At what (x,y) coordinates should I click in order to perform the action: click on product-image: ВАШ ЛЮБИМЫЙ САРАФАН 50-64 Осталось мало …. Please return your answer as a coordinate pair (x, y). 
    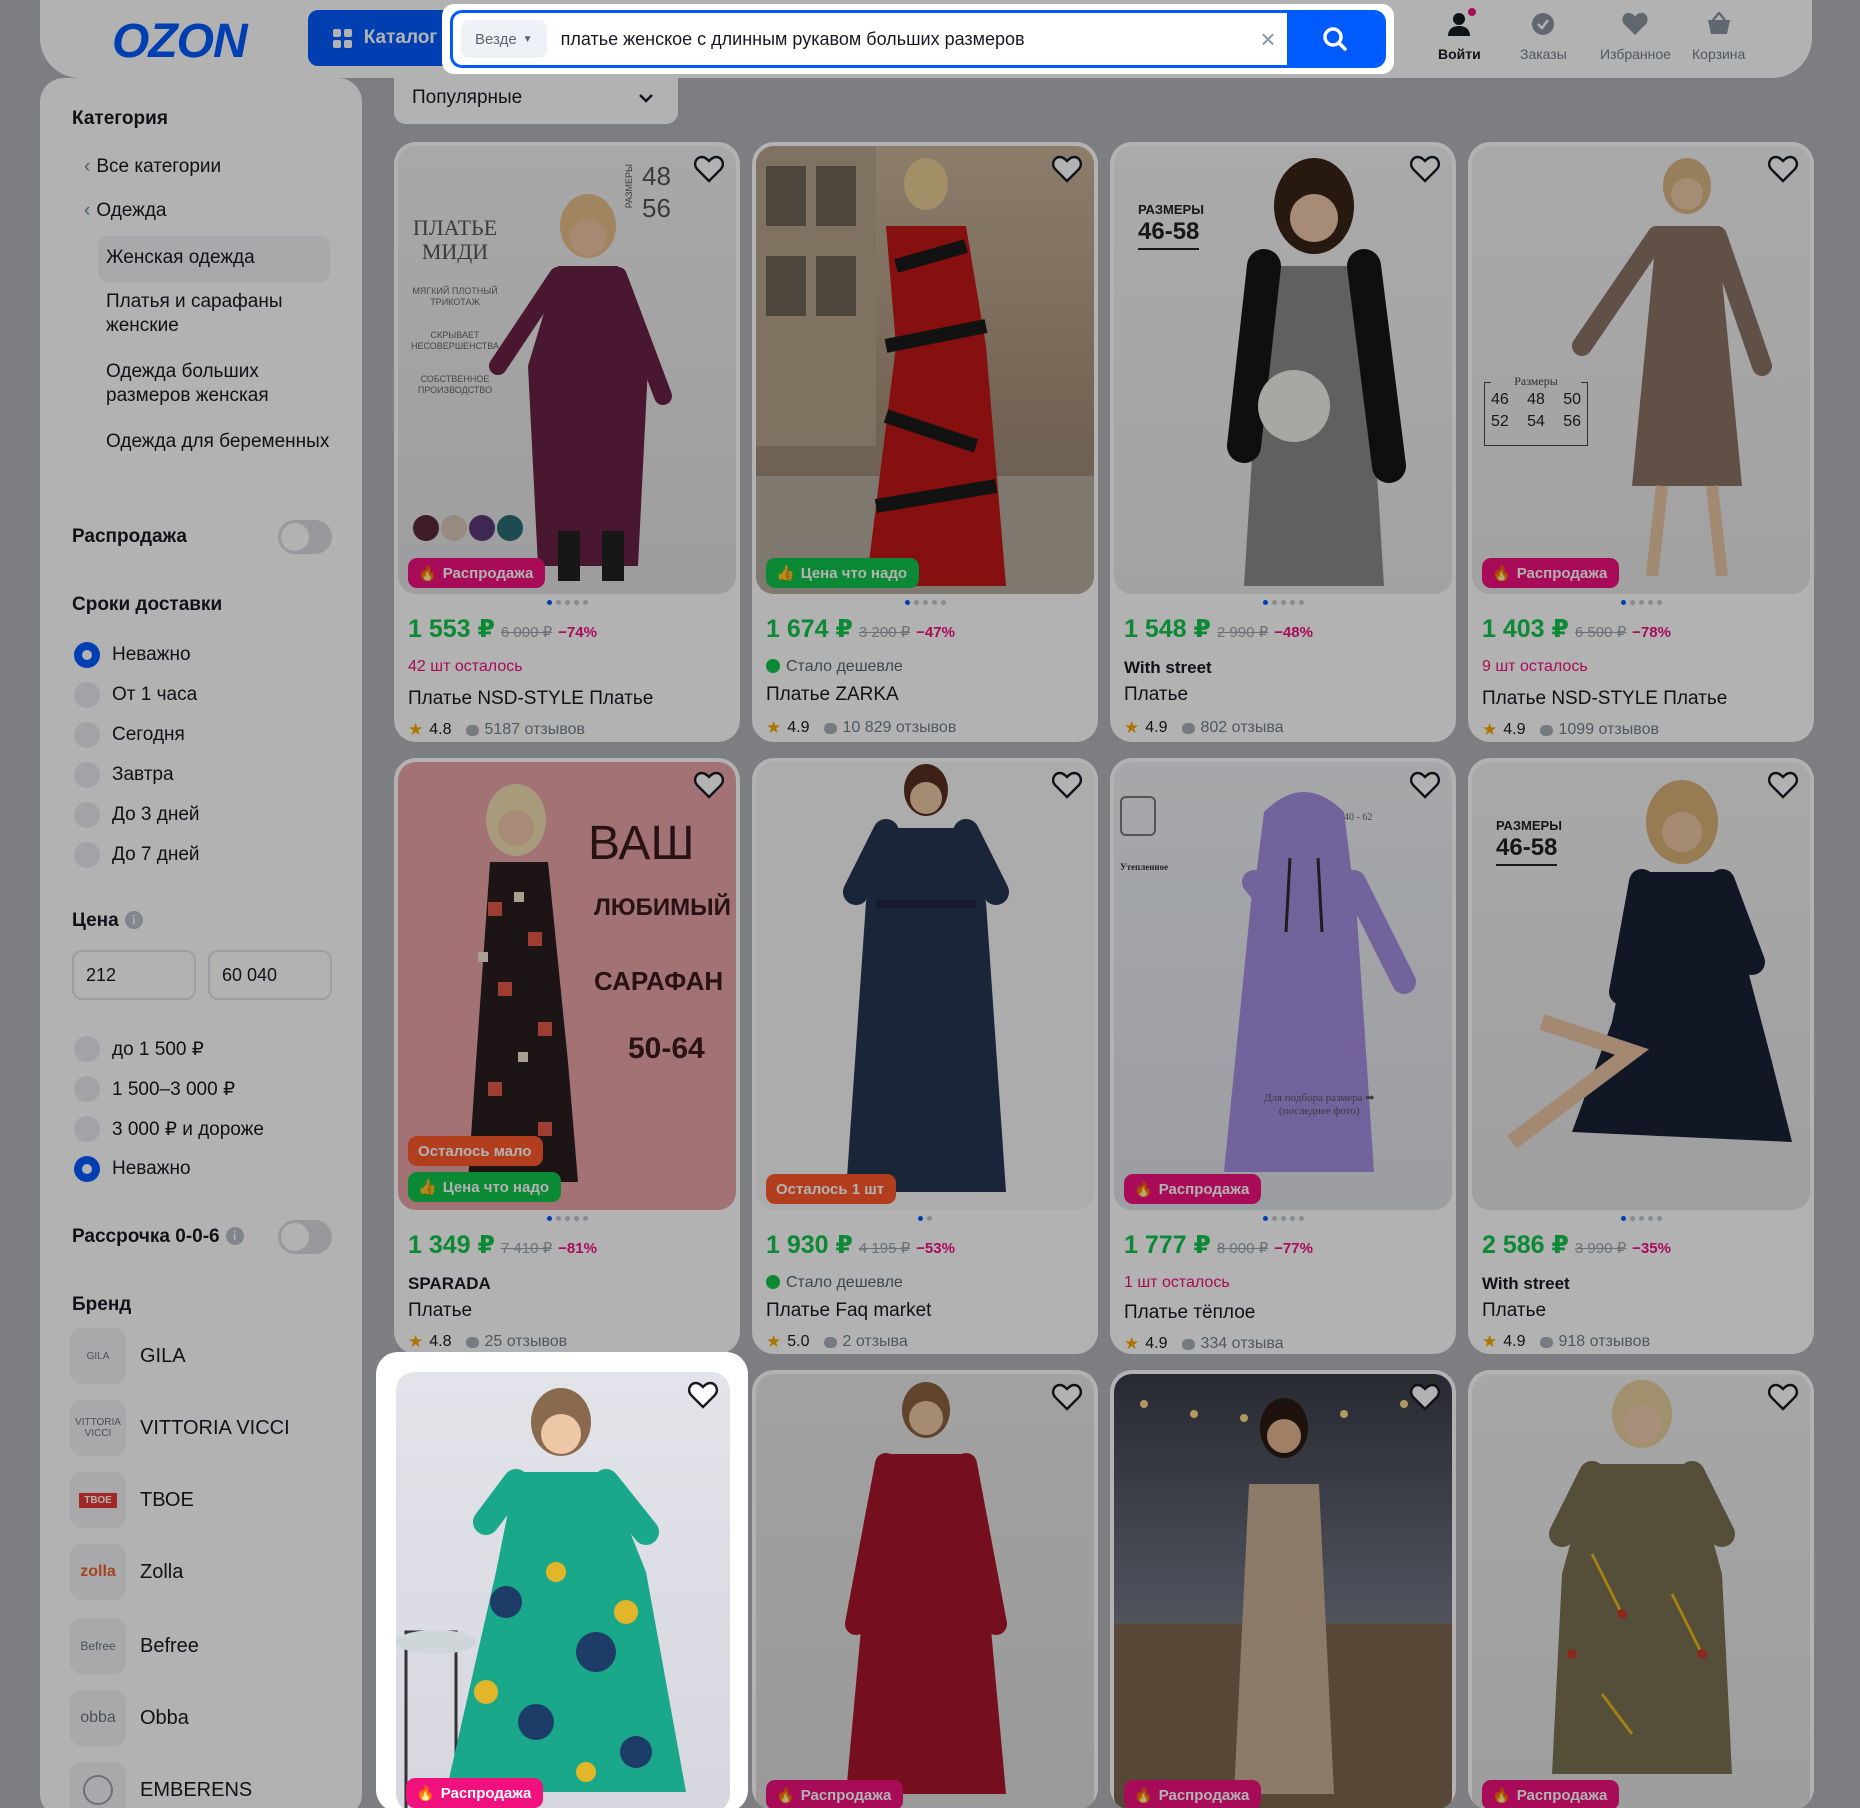
    Looking at the image, I should click on (567, 986).